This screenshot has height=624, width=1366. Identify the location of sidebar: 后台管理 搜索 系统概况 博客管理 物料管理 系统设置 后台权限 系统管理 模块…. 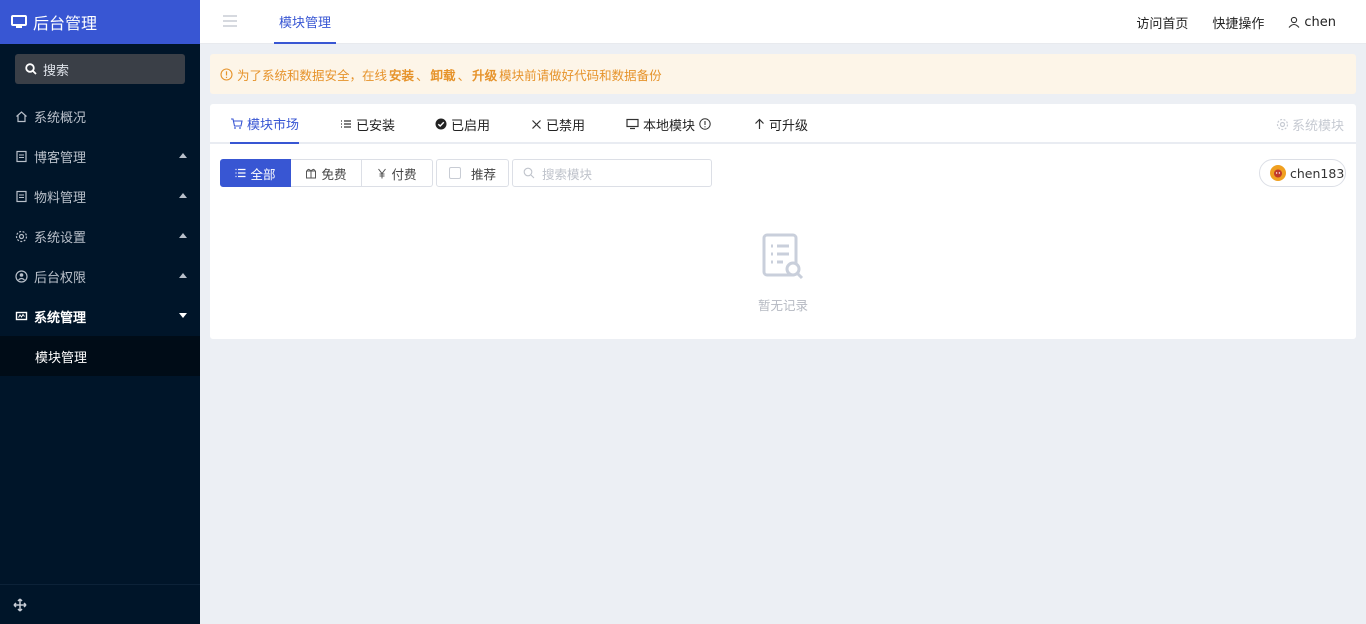
(100, 312).